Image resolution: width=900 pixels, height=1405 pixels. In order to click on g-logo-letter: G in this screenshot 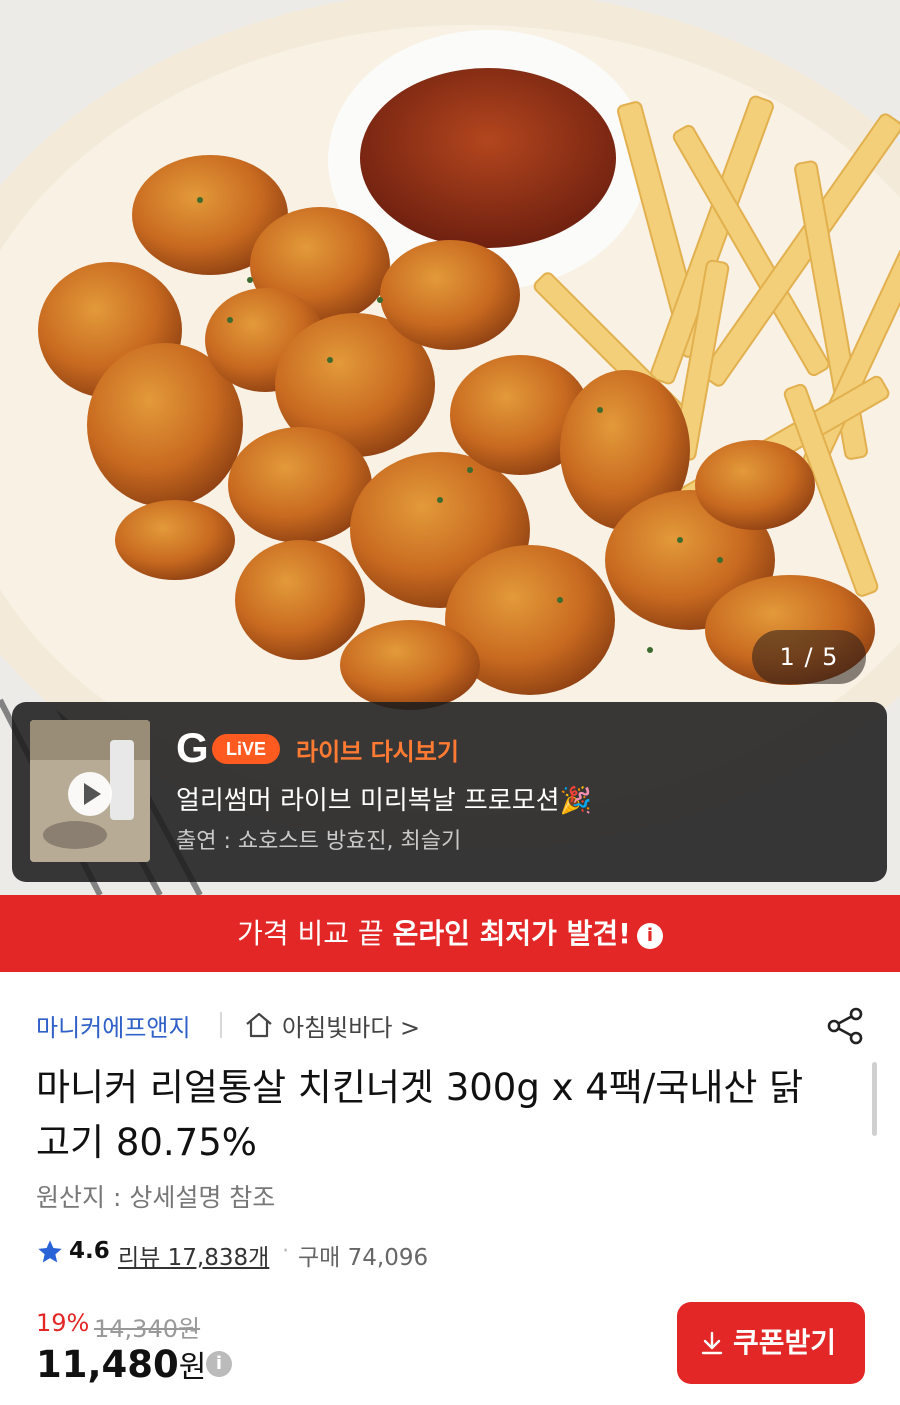, I will do `click(192, 747)`.